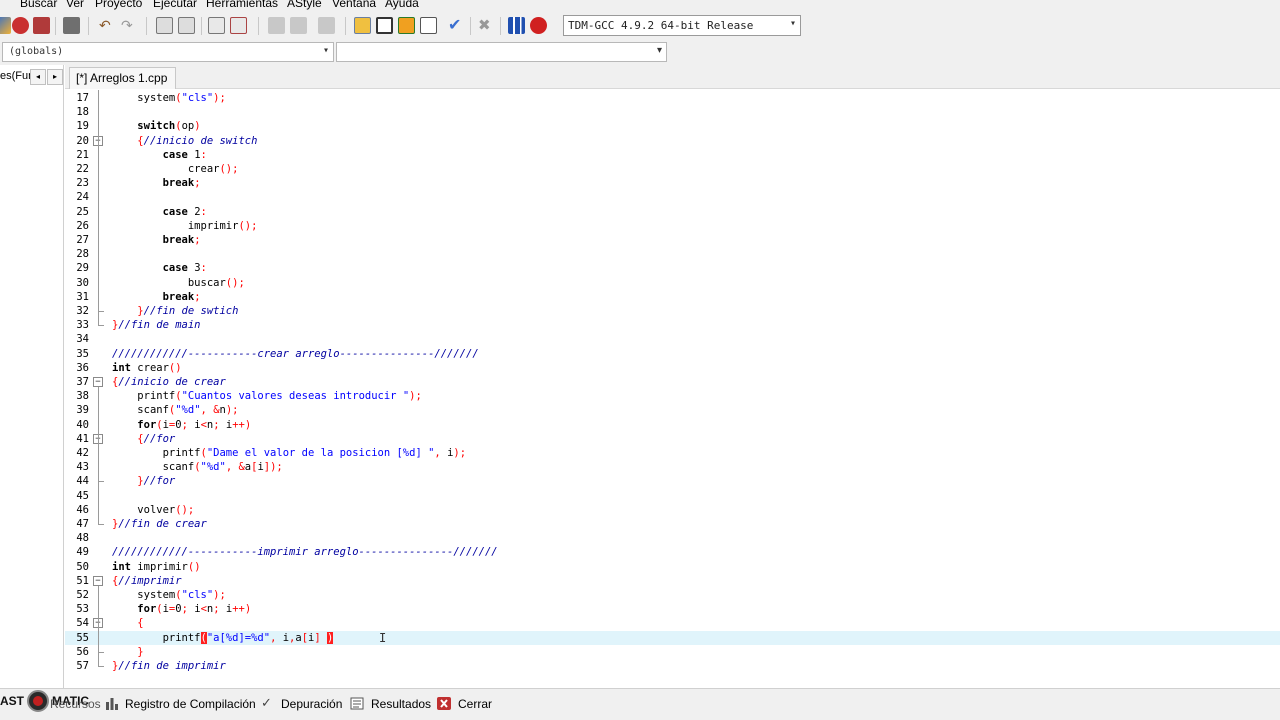 The width and height of the screenshot is (1280, 720). Describe the element at coordinates (276, 25) in the screenshot. I see `bookmark-icon` at that location.